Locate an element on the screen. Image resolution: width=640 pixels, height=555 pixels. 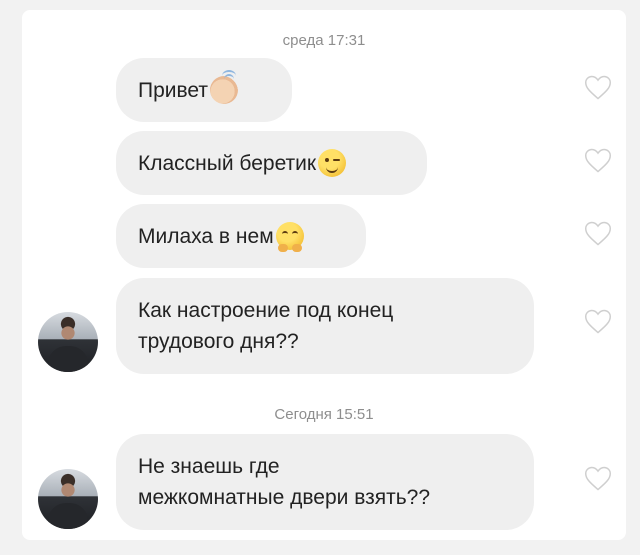
message-bubble: Как настроение под конец трудового дня?? is located at coordinates (325, 326).